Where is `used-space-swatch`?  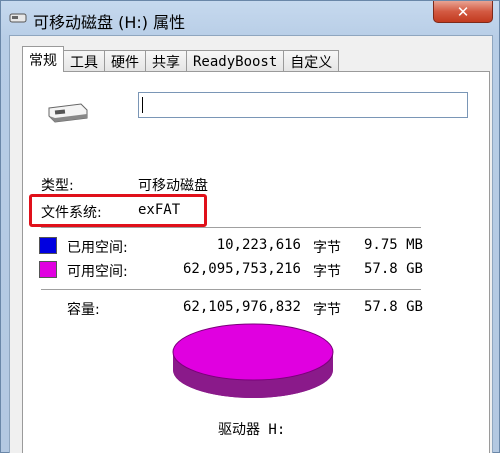 used-space-swatch is located at coordinates (48, 245).